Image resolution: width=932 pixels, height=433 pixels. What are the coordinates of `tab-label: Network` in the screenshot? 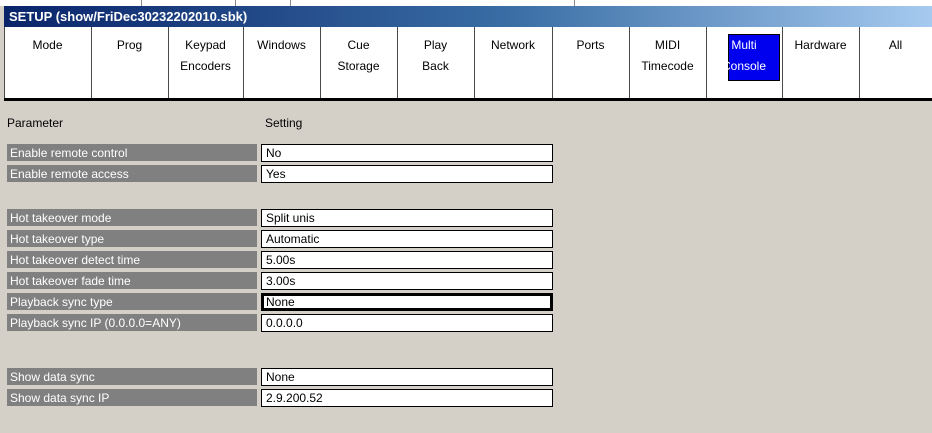 It's located at (512, 45).